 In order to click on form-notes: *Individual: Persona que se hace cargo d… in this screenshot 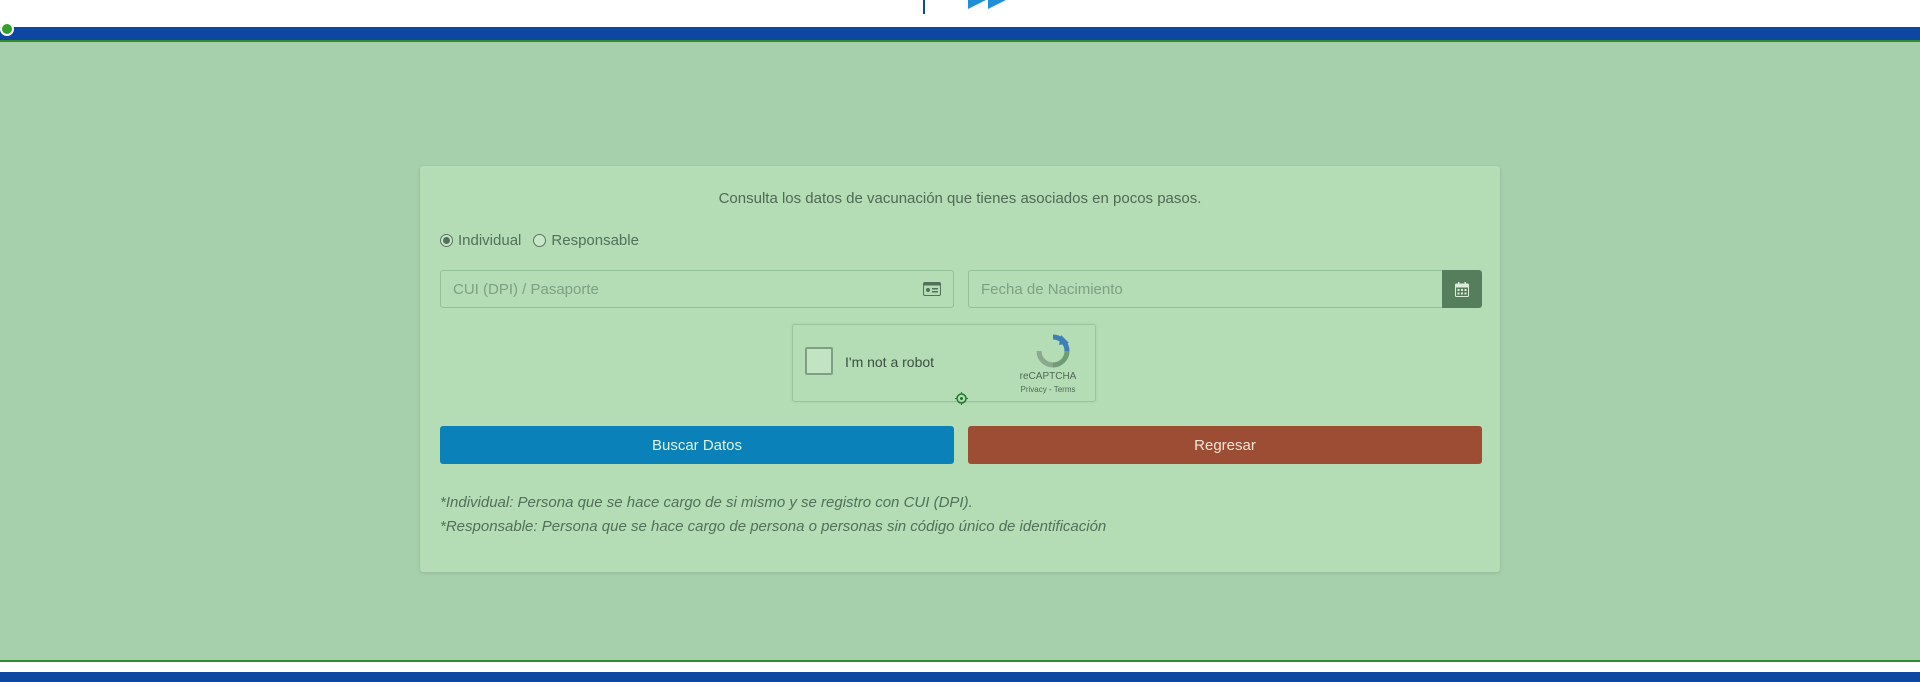, I will do `click(773, 515)`.